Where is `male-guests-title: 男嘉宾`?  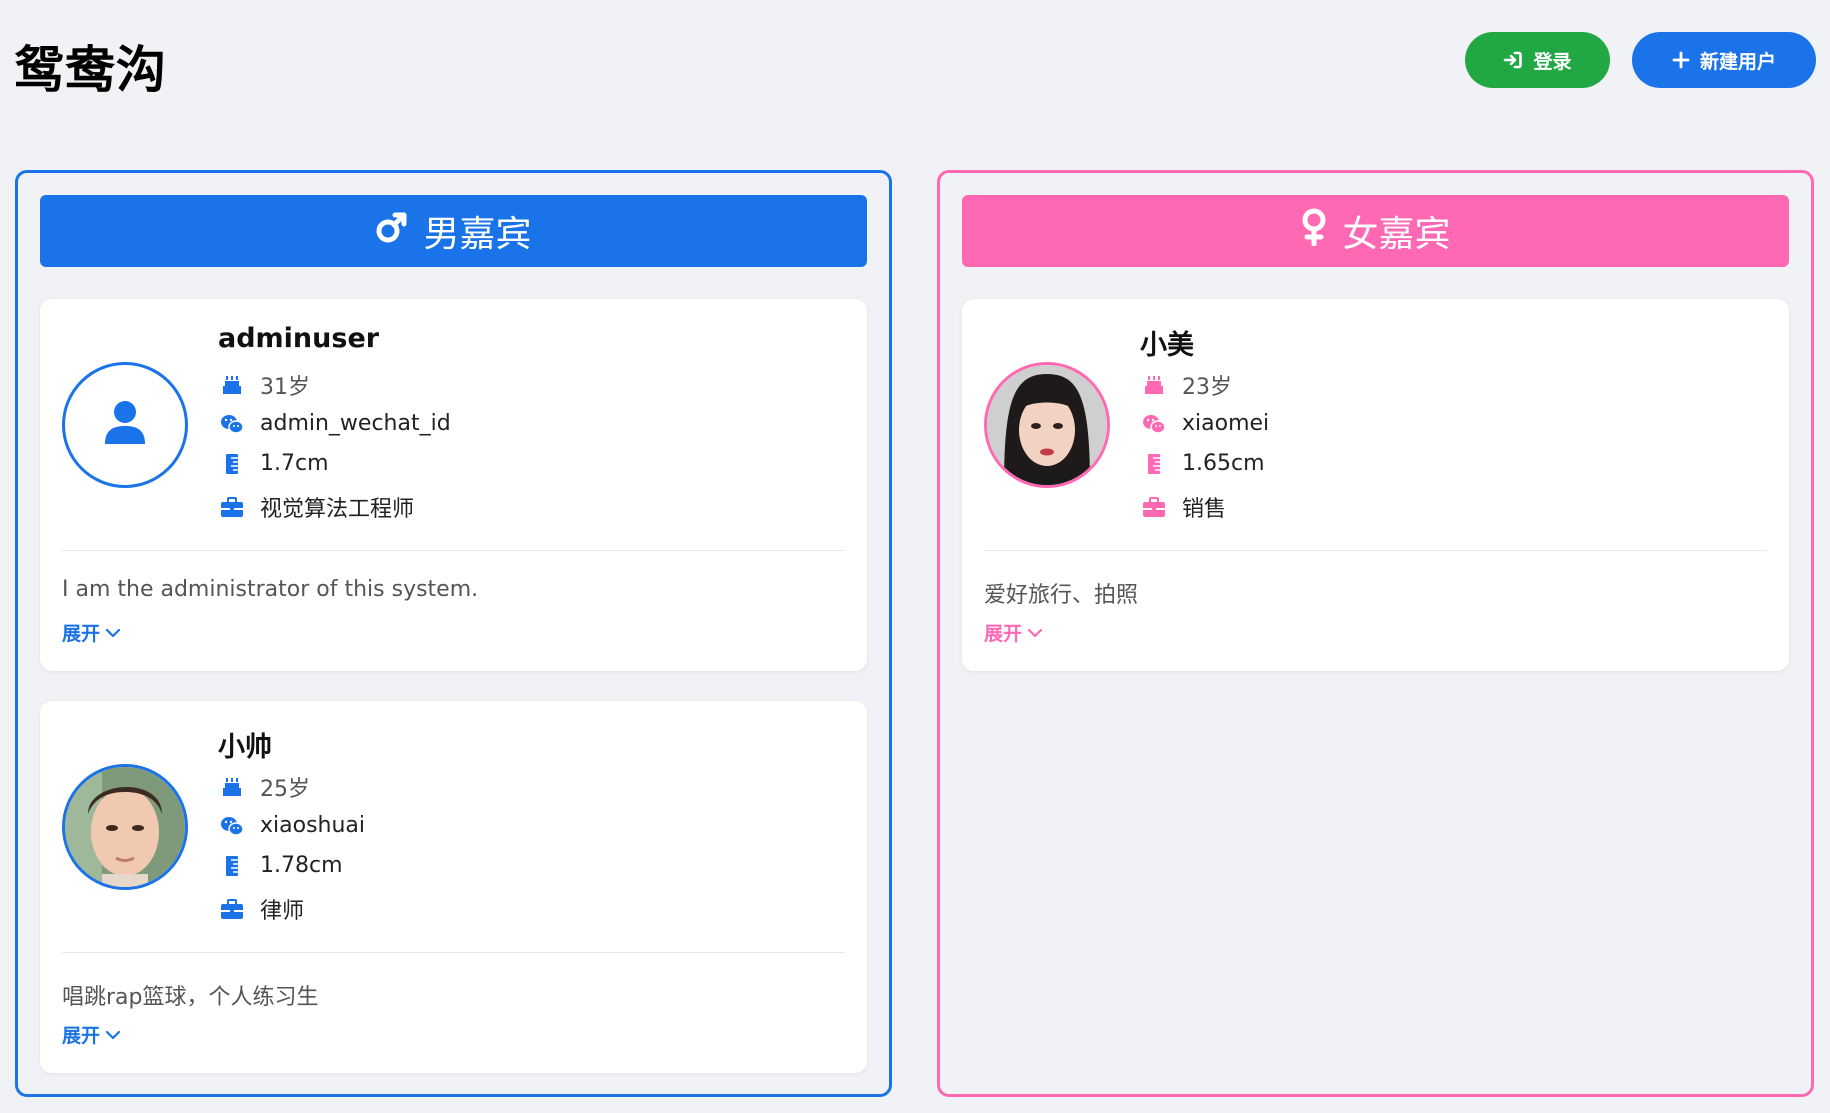
male-guests-title: 男嘉宾 is located at coordinates (477, 234).